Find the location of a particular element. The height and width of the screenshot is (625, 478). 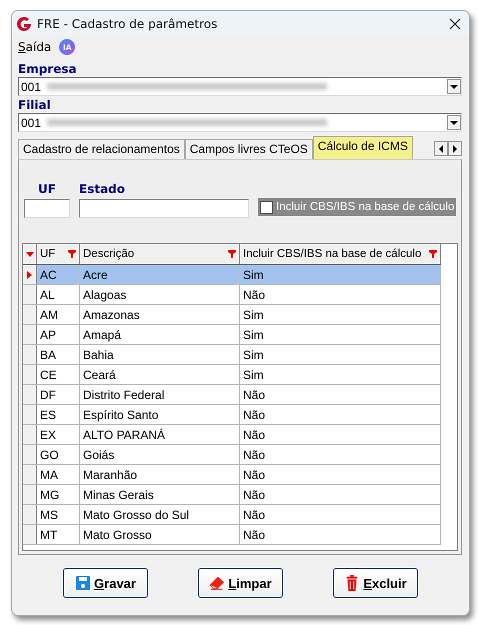

filial-combo: 001 is located at coordinates (240, 122).